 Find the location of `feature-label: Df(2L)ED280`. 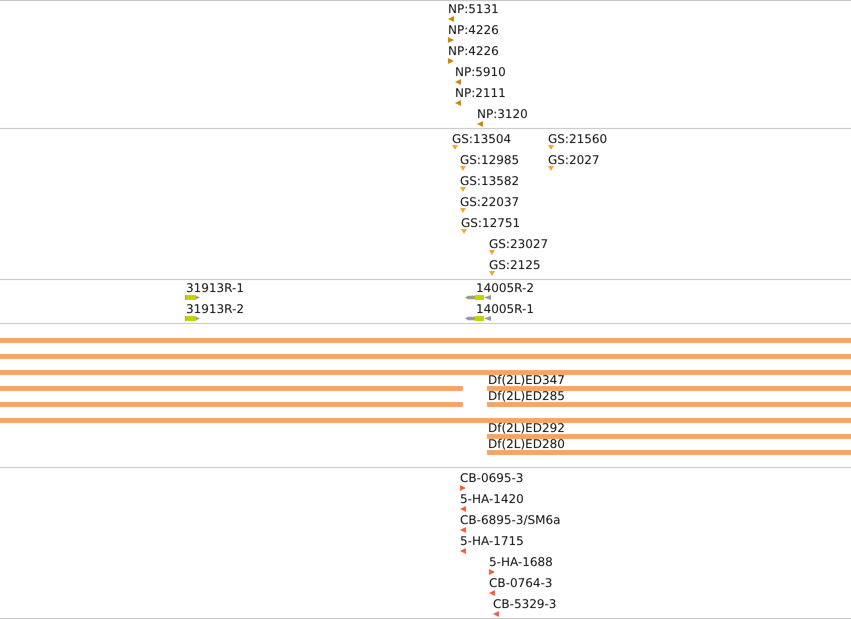

feature-label: Df(2L)ED280 is located at coordinates (526, 444).